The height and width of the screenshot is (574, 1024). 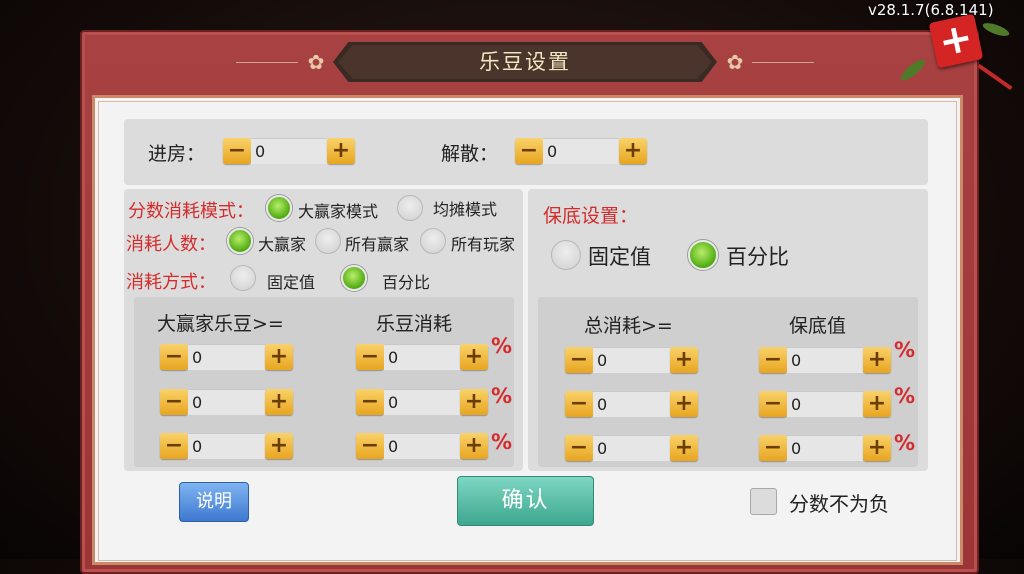 I want to click on radio-min-fixed, so click(x=566, y=255).